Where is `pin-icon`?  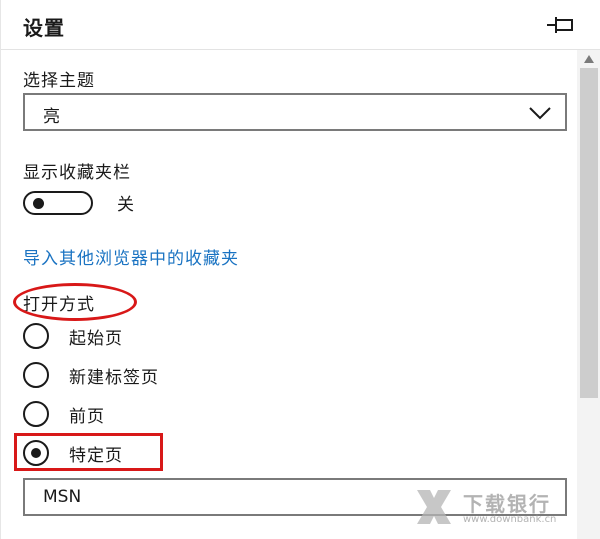 pin-icon is located at coordinates (561, 25).